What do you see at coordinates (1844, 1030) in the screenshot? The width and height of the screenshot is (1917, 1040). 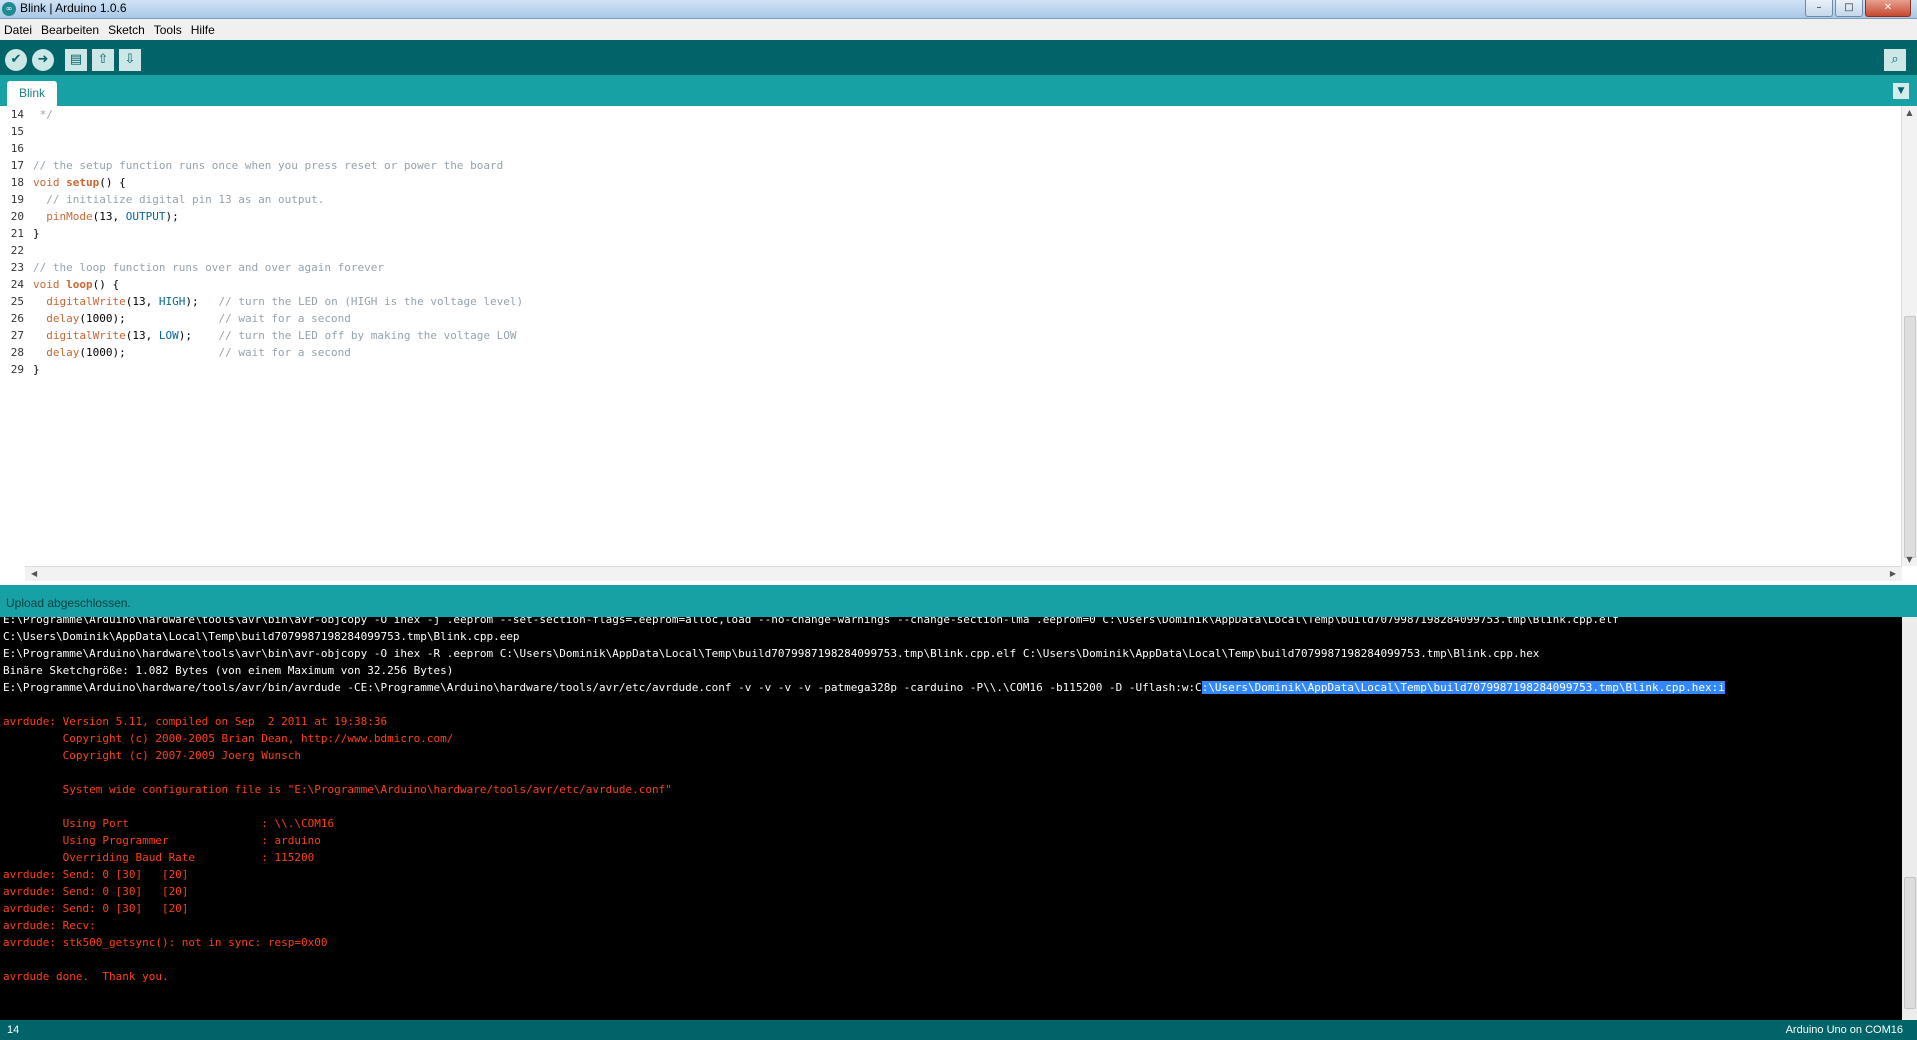 I see `board-port-label: Arduino Uno on COM16` at bounding box center [1844, 1030].